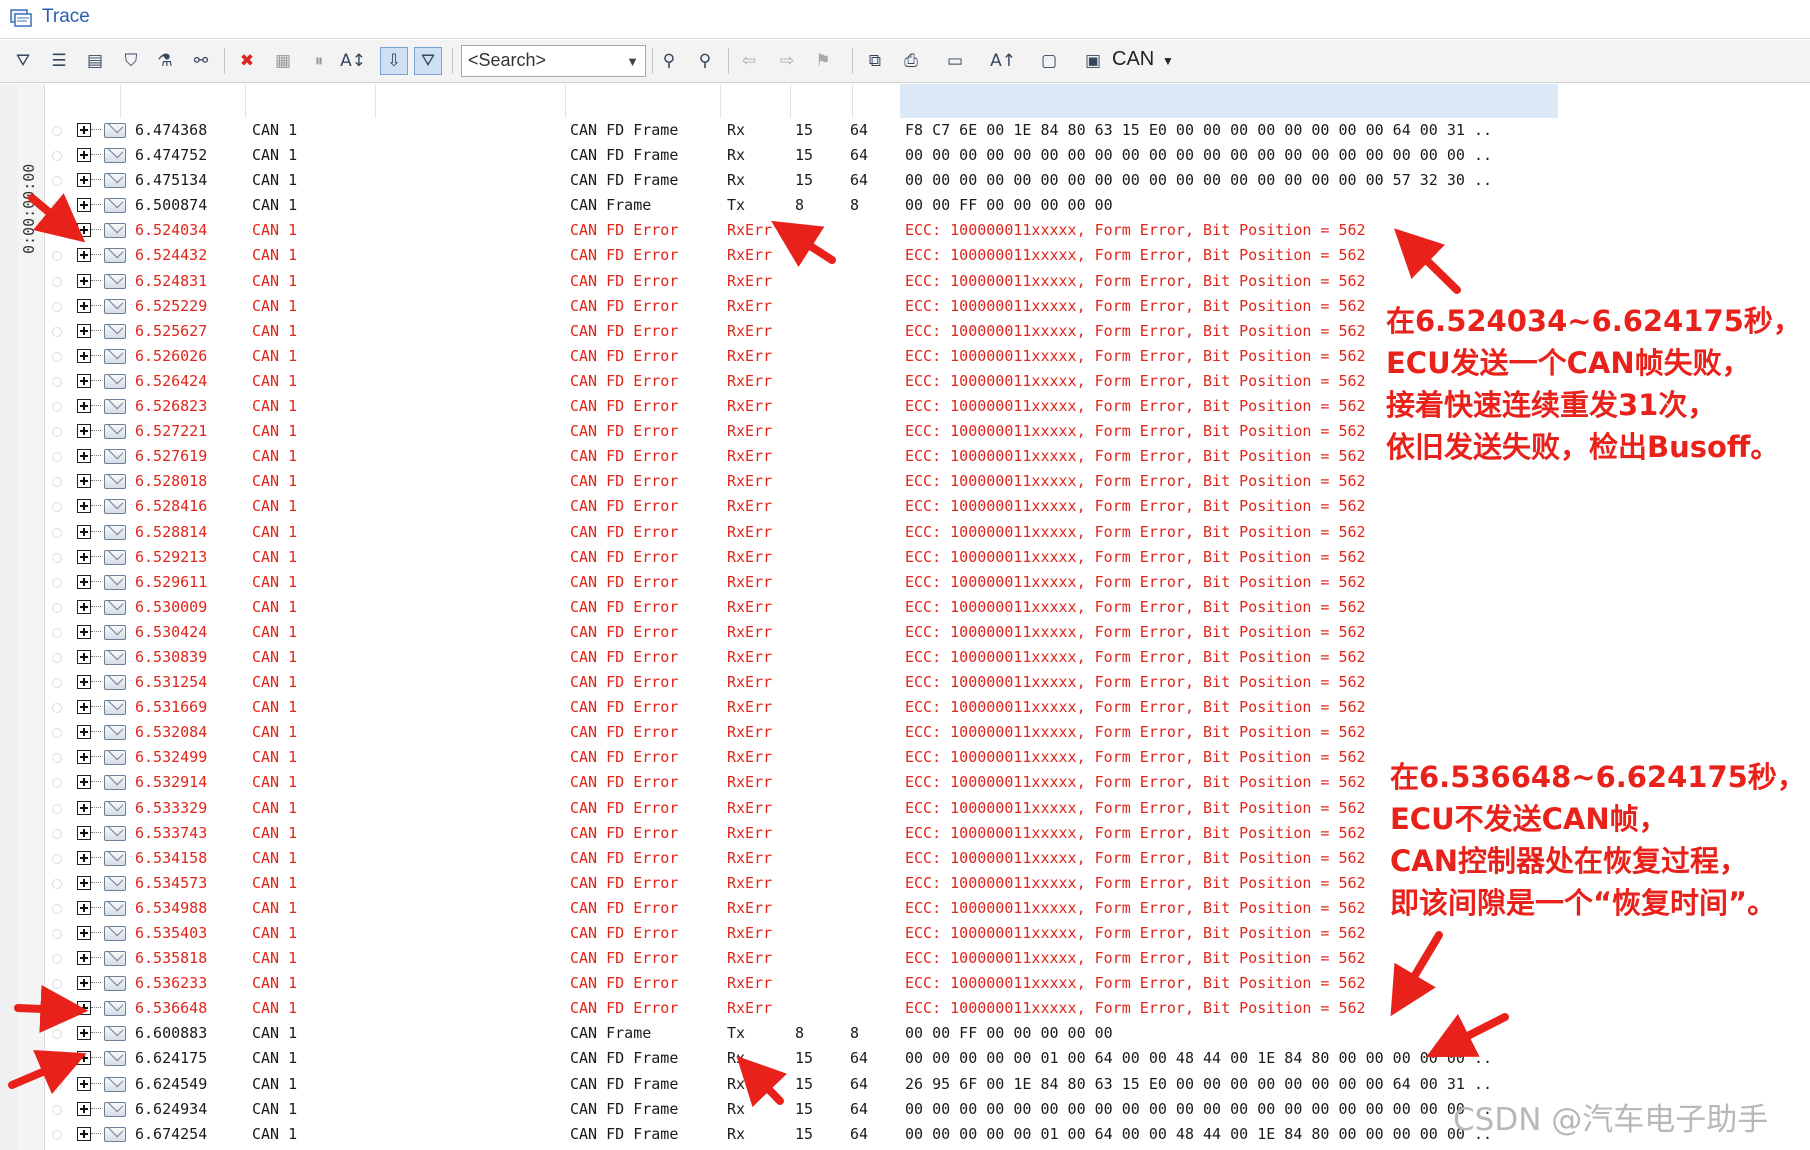 The height and width of the screenshot is (1150, 1810). I want to click on bus-filter-icon: ▣, so click(1093, 61).